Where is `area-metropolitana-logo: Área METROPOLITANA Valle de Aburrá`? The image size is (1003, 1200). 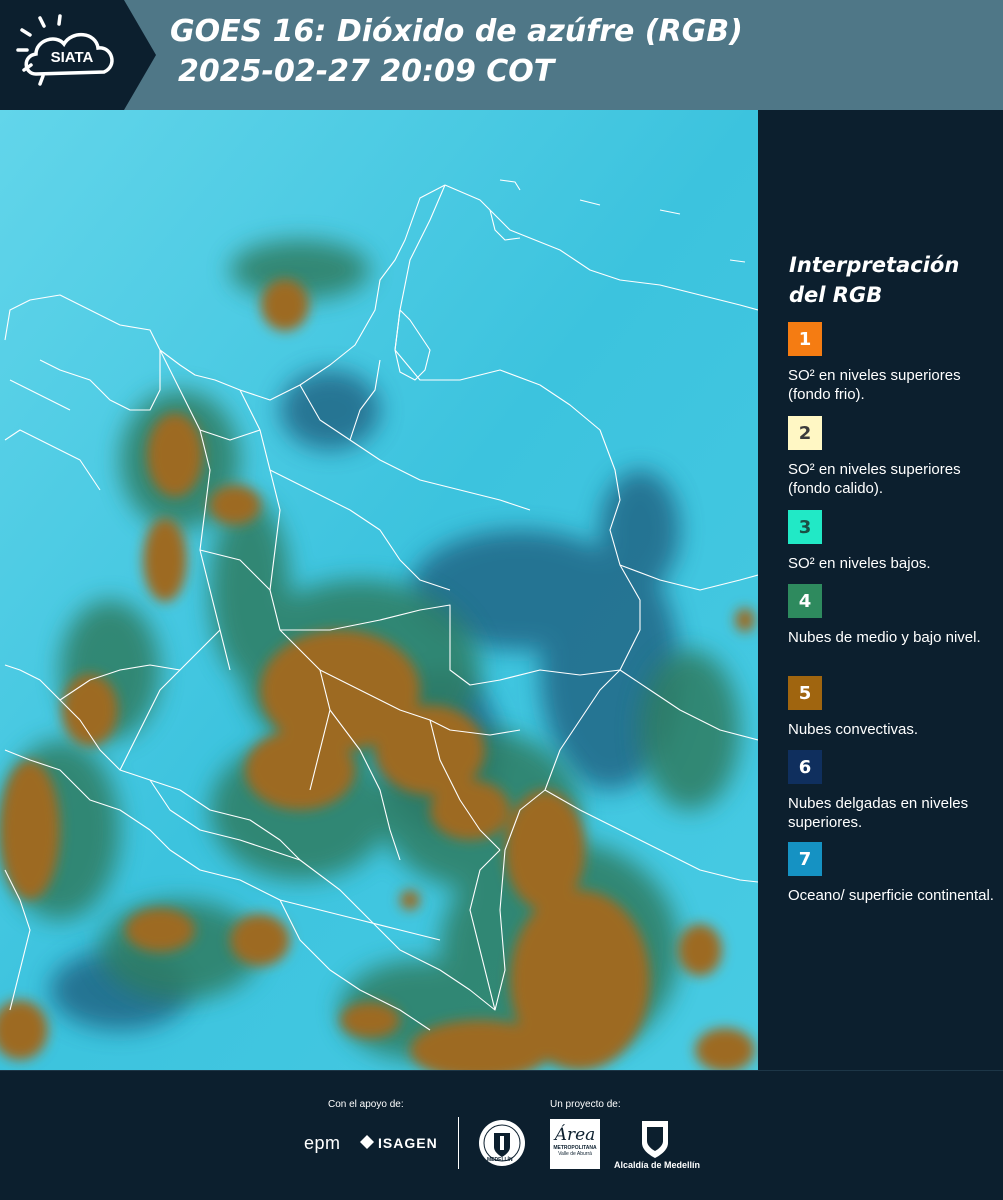
area-metropolitana-logo: Área METROPOLITANA Valle de Aburrá is located at coordinates (575, 1144).